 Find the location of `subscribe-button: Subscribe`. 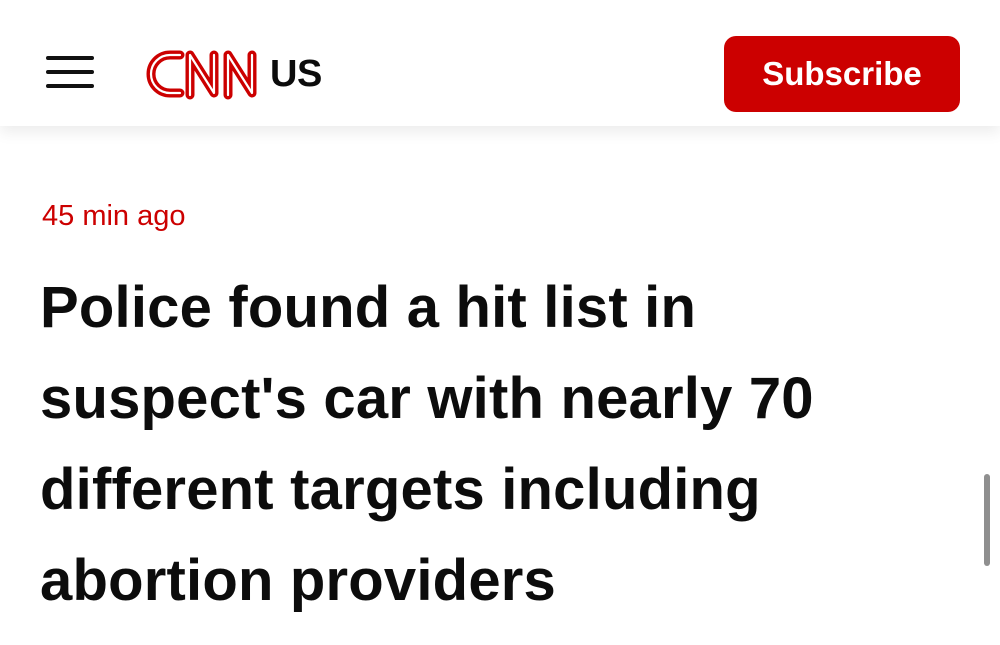

subscribe-button: Subscribe is located at coordinates (842, 74).